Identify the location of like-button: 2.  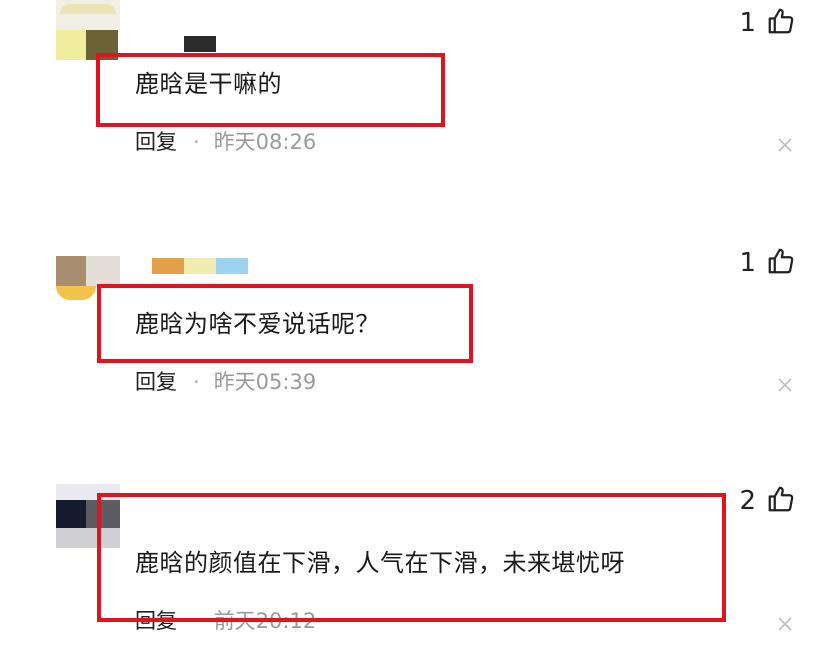
(767, 501).